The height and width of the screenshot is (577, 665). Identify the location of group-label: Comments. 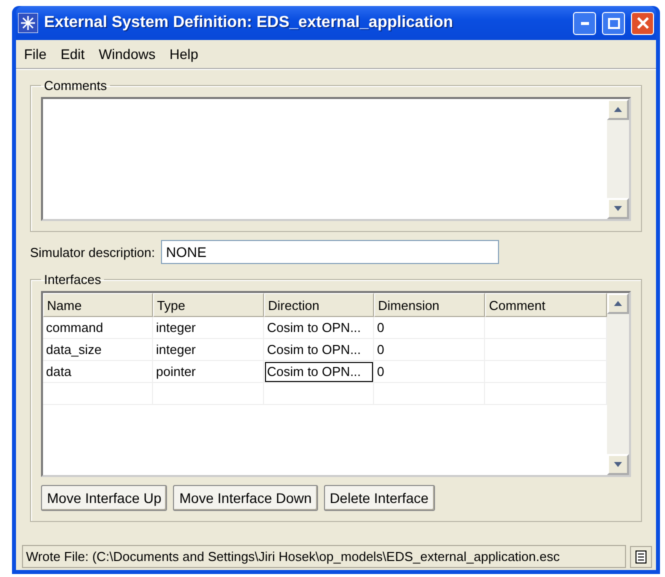
(75, 85).